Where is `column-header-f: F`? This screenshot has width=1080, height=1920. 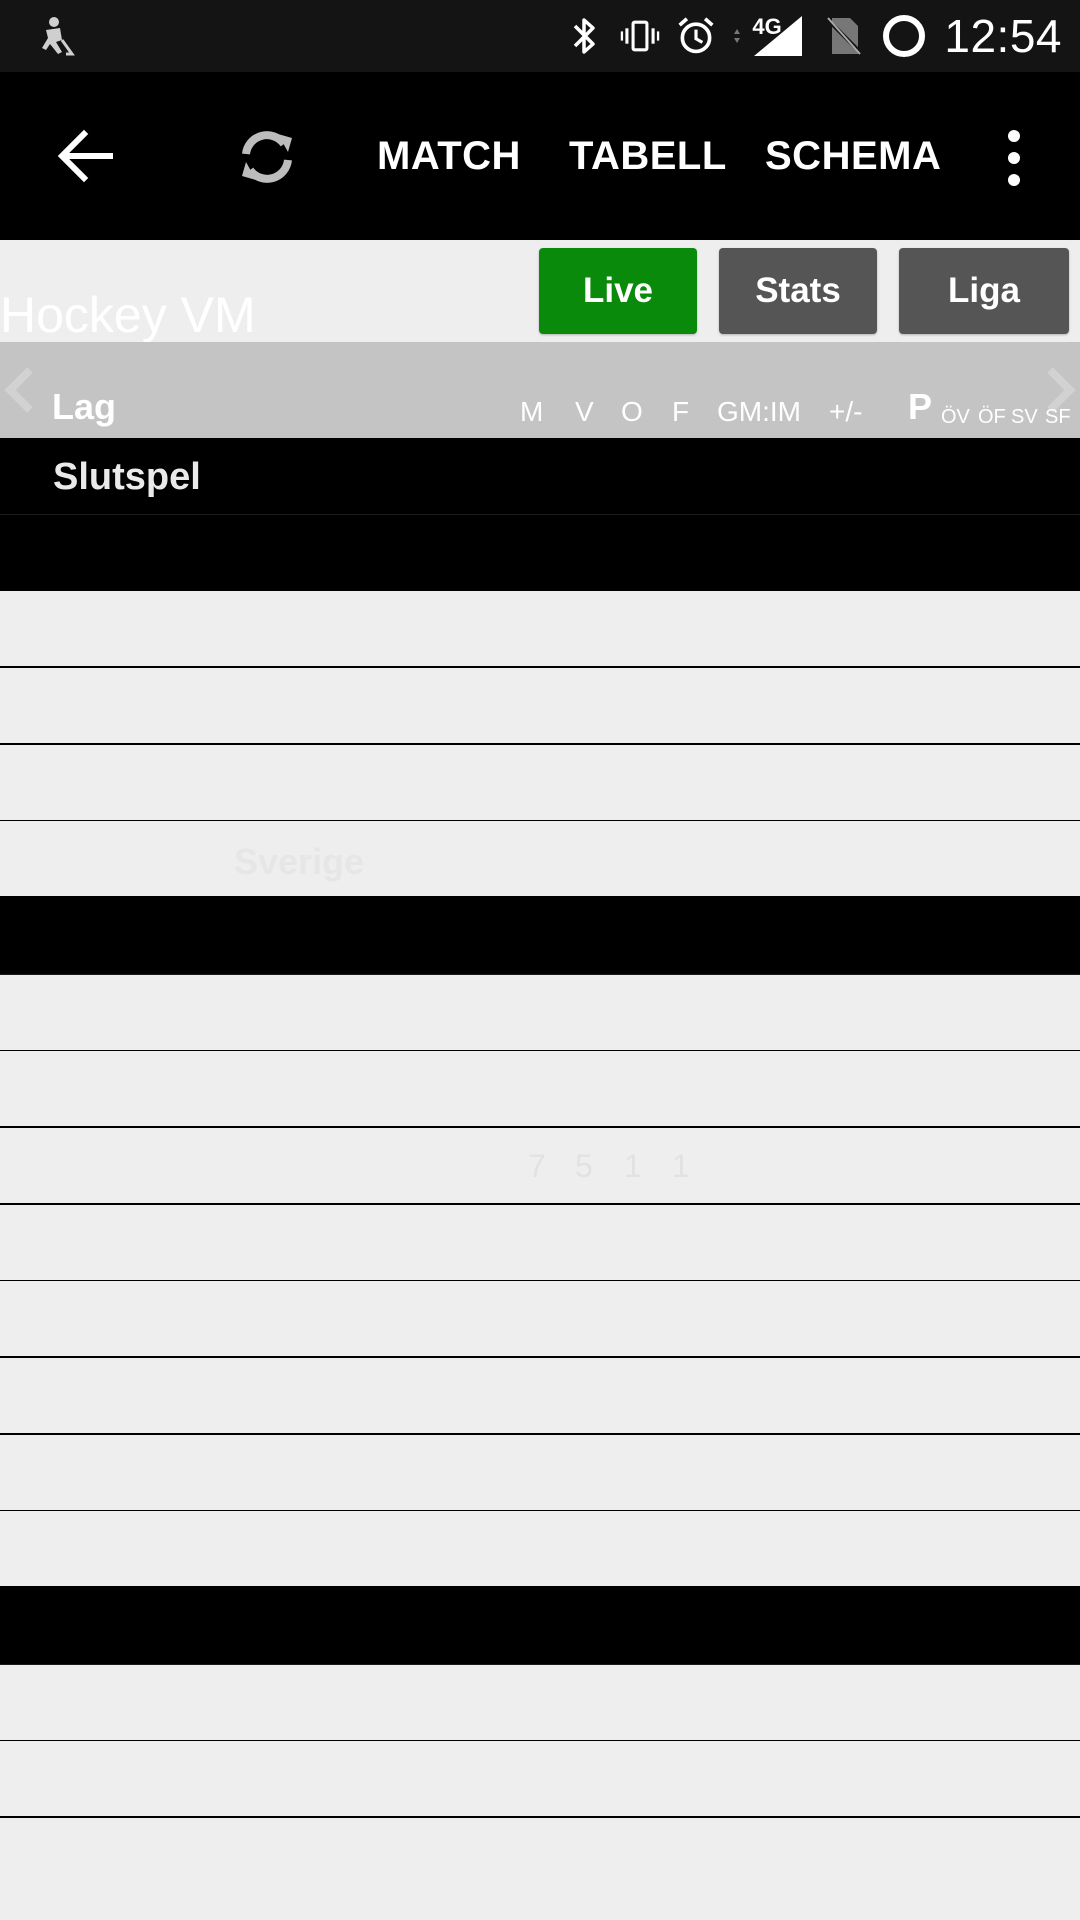 column-header-f: F is located at coordinates (681, 411).